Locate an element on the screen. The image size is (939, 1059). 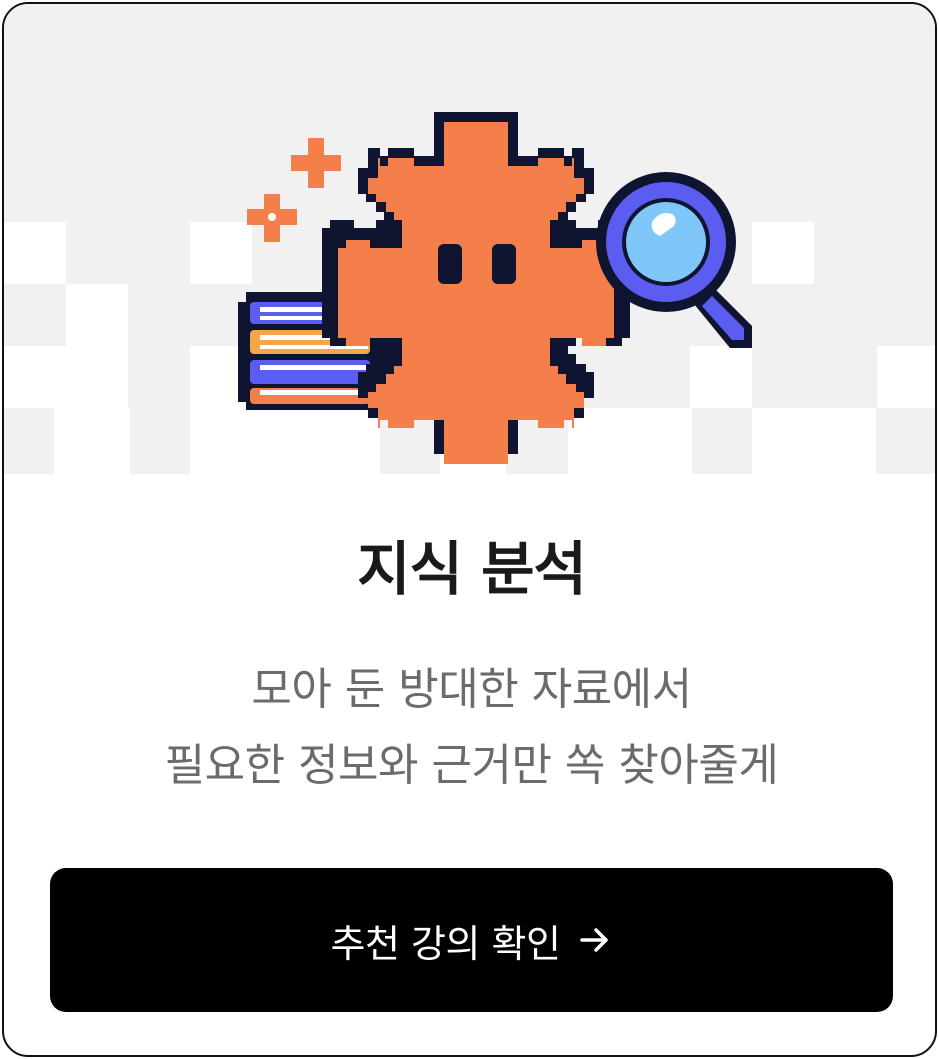
sparkle-plus-icon is located at coordinates (294, 190).